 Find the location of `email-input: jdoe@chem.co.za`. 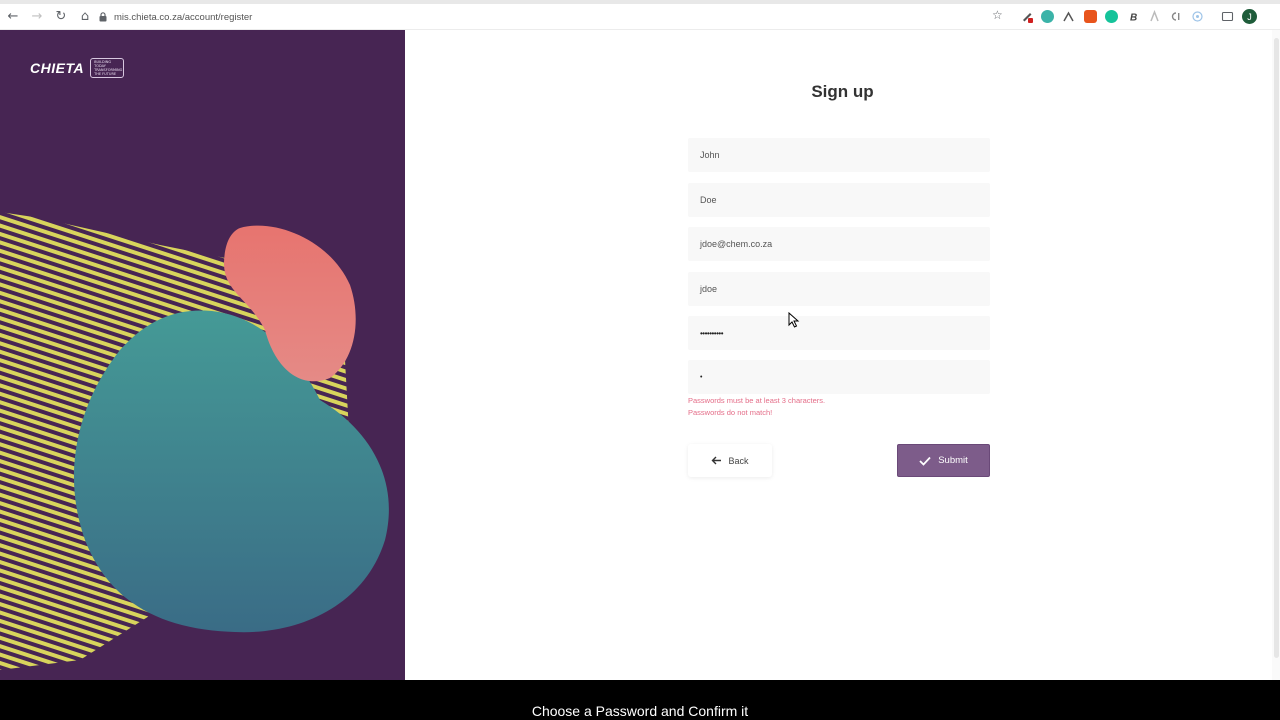

email-input: jdoe@chem.co.za is located at coordinates (839, 244).